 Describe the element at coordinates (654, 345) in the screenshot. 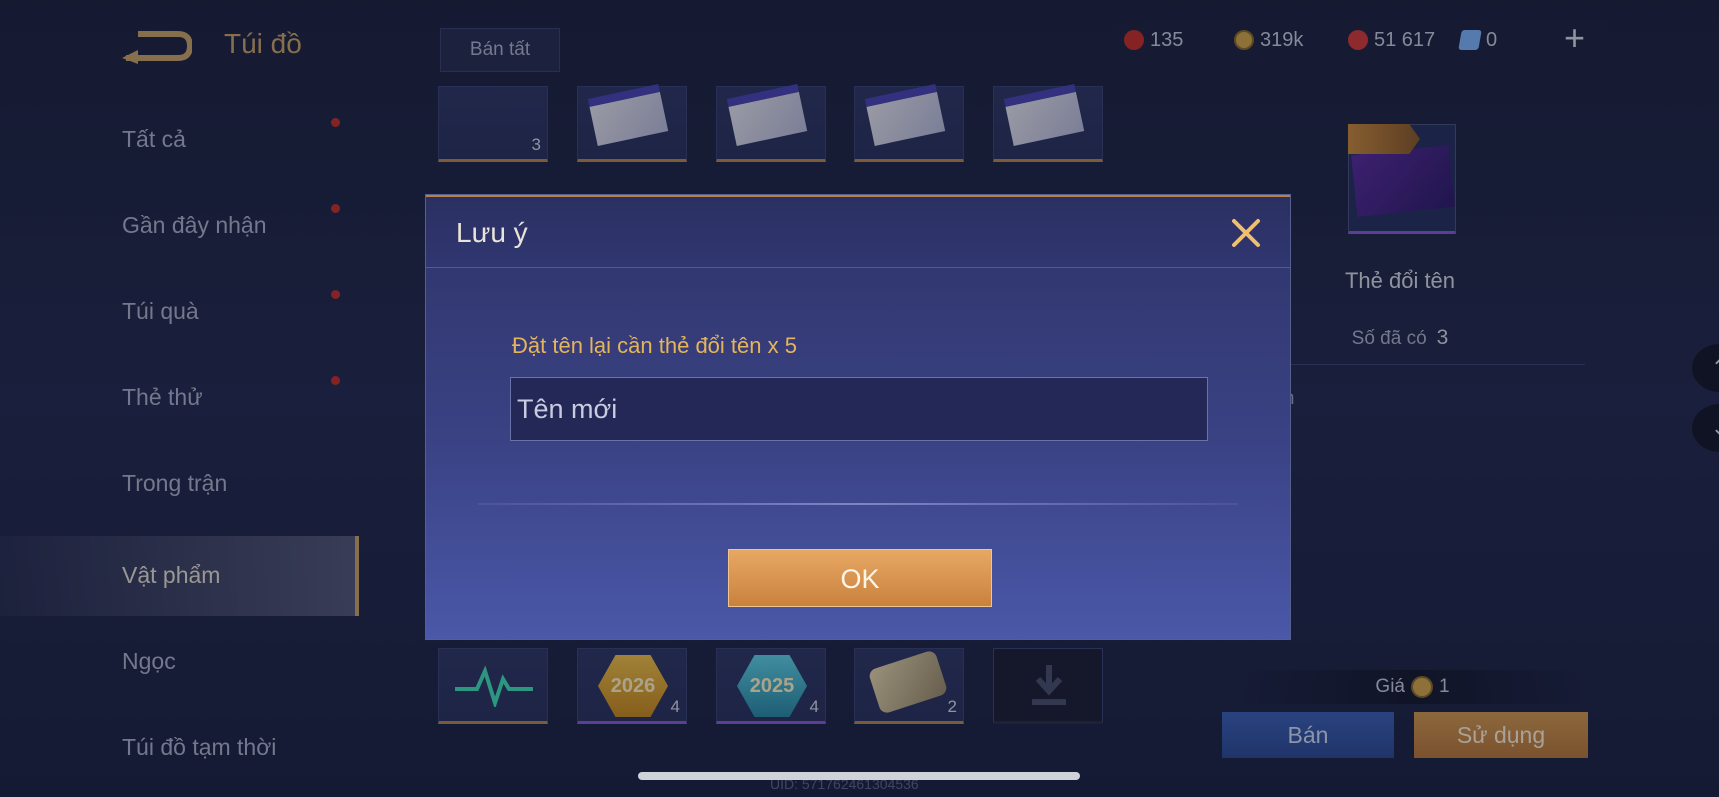

I see `dialog-message: Đặt tên lại cần thẻ đổi tên x 5` at that location.